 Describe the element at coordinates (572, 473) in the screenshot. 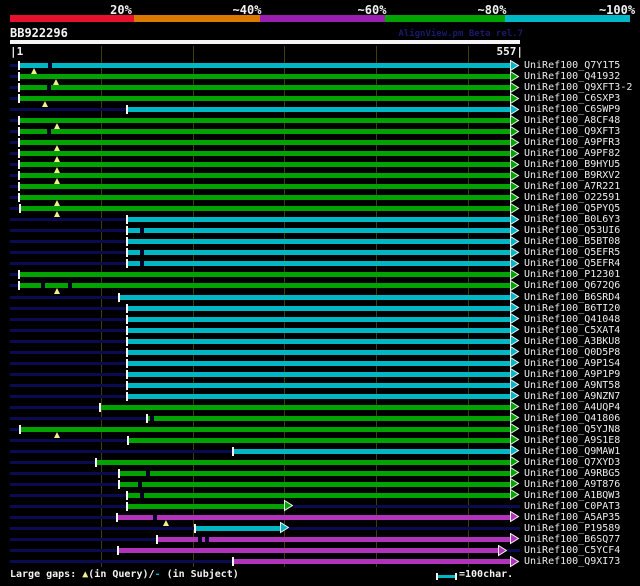

I see `row-label: UniRef100_A9RBG5` at that location.